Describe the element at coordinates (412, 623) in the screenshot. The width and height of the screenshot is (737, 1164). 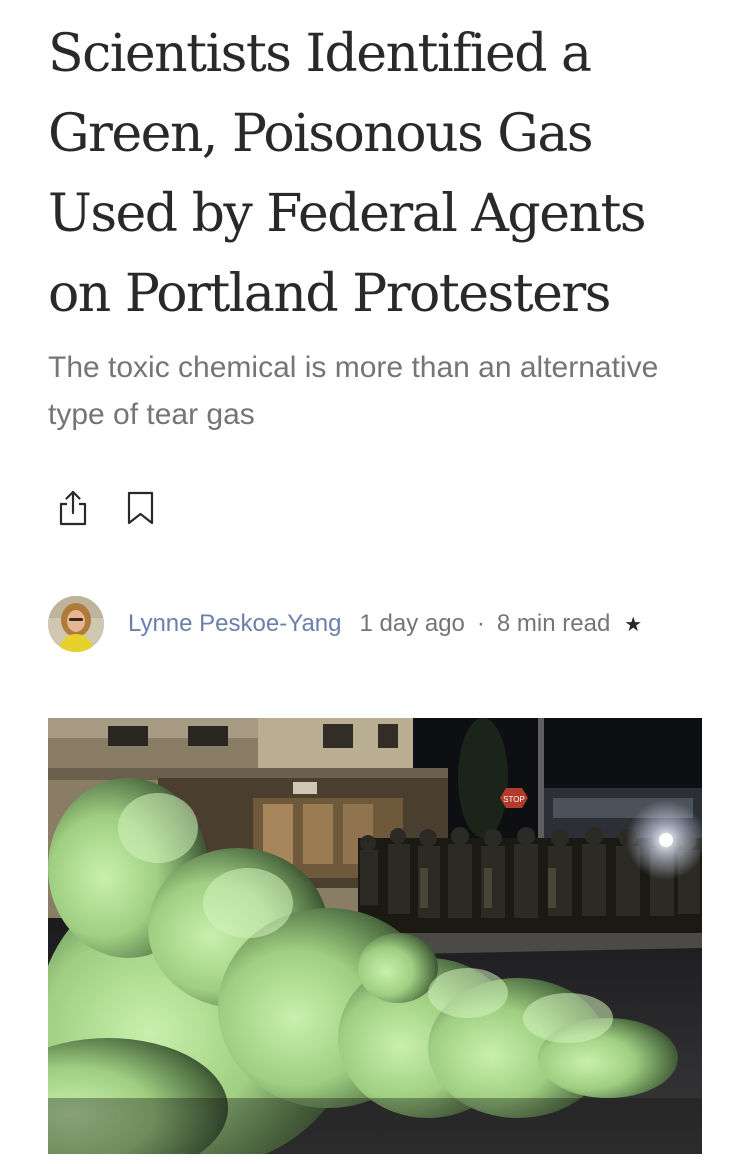
I see `publish-date: 1 day ago` at that location.